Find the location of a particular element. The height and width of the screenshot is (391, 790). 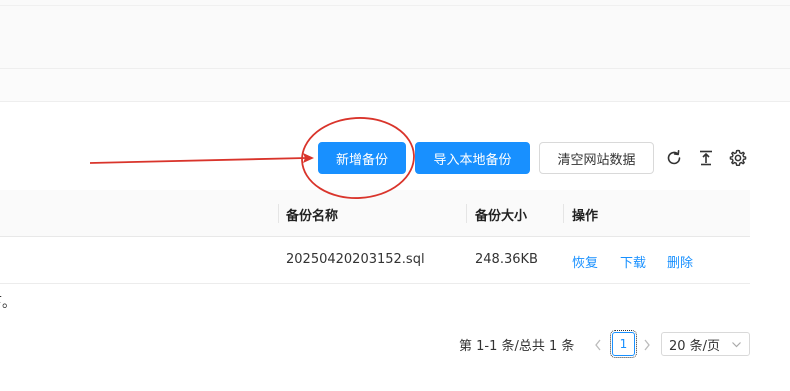

annotation-arrow-head is located at coordinates (308, 158).